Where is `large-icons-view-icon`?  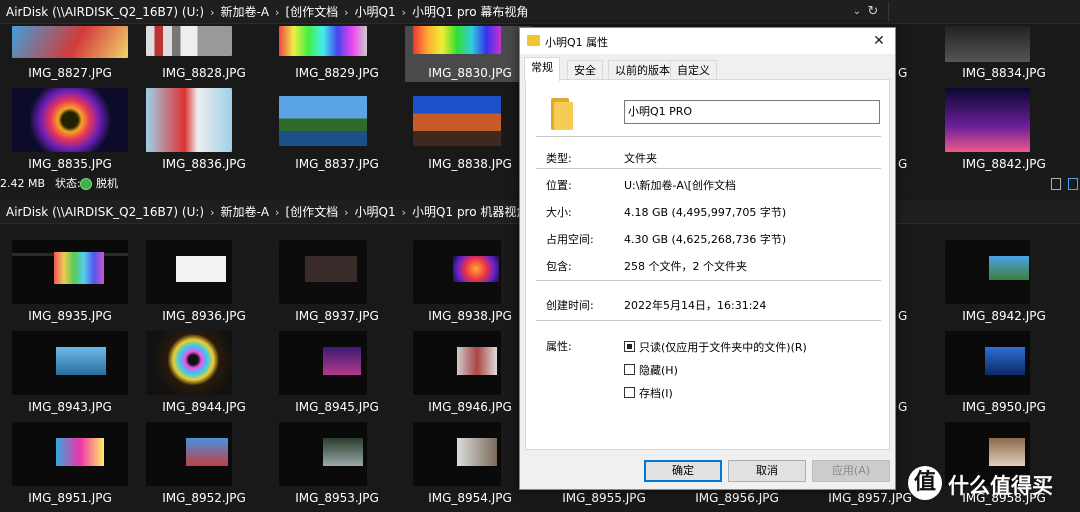 large-icons-view-icon is located at coordinates (1073, 184).